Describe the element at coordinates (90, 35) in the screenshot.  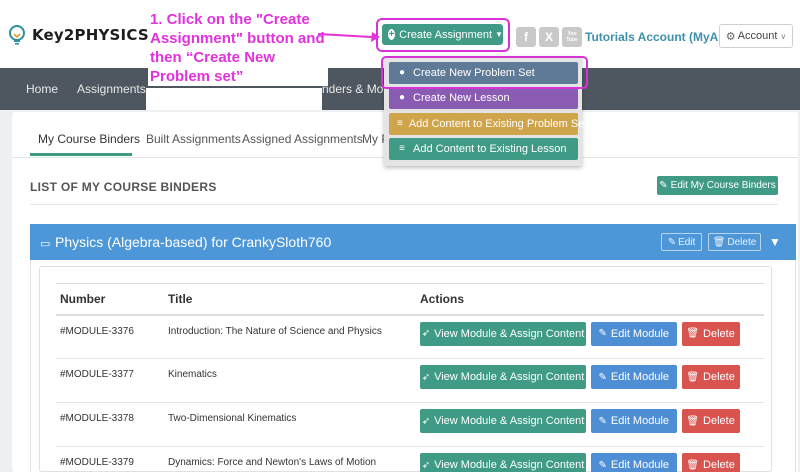
I see `logo-text: Key2PHYSICS` at that location.